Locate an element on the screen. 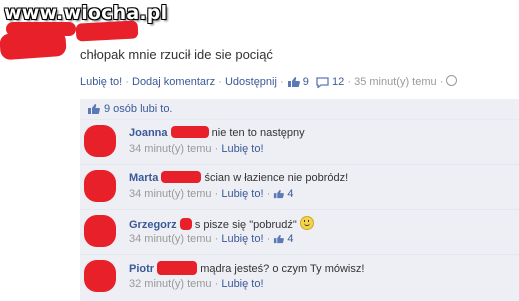  comment-author: Piotr is located at coordinates (141, 269).